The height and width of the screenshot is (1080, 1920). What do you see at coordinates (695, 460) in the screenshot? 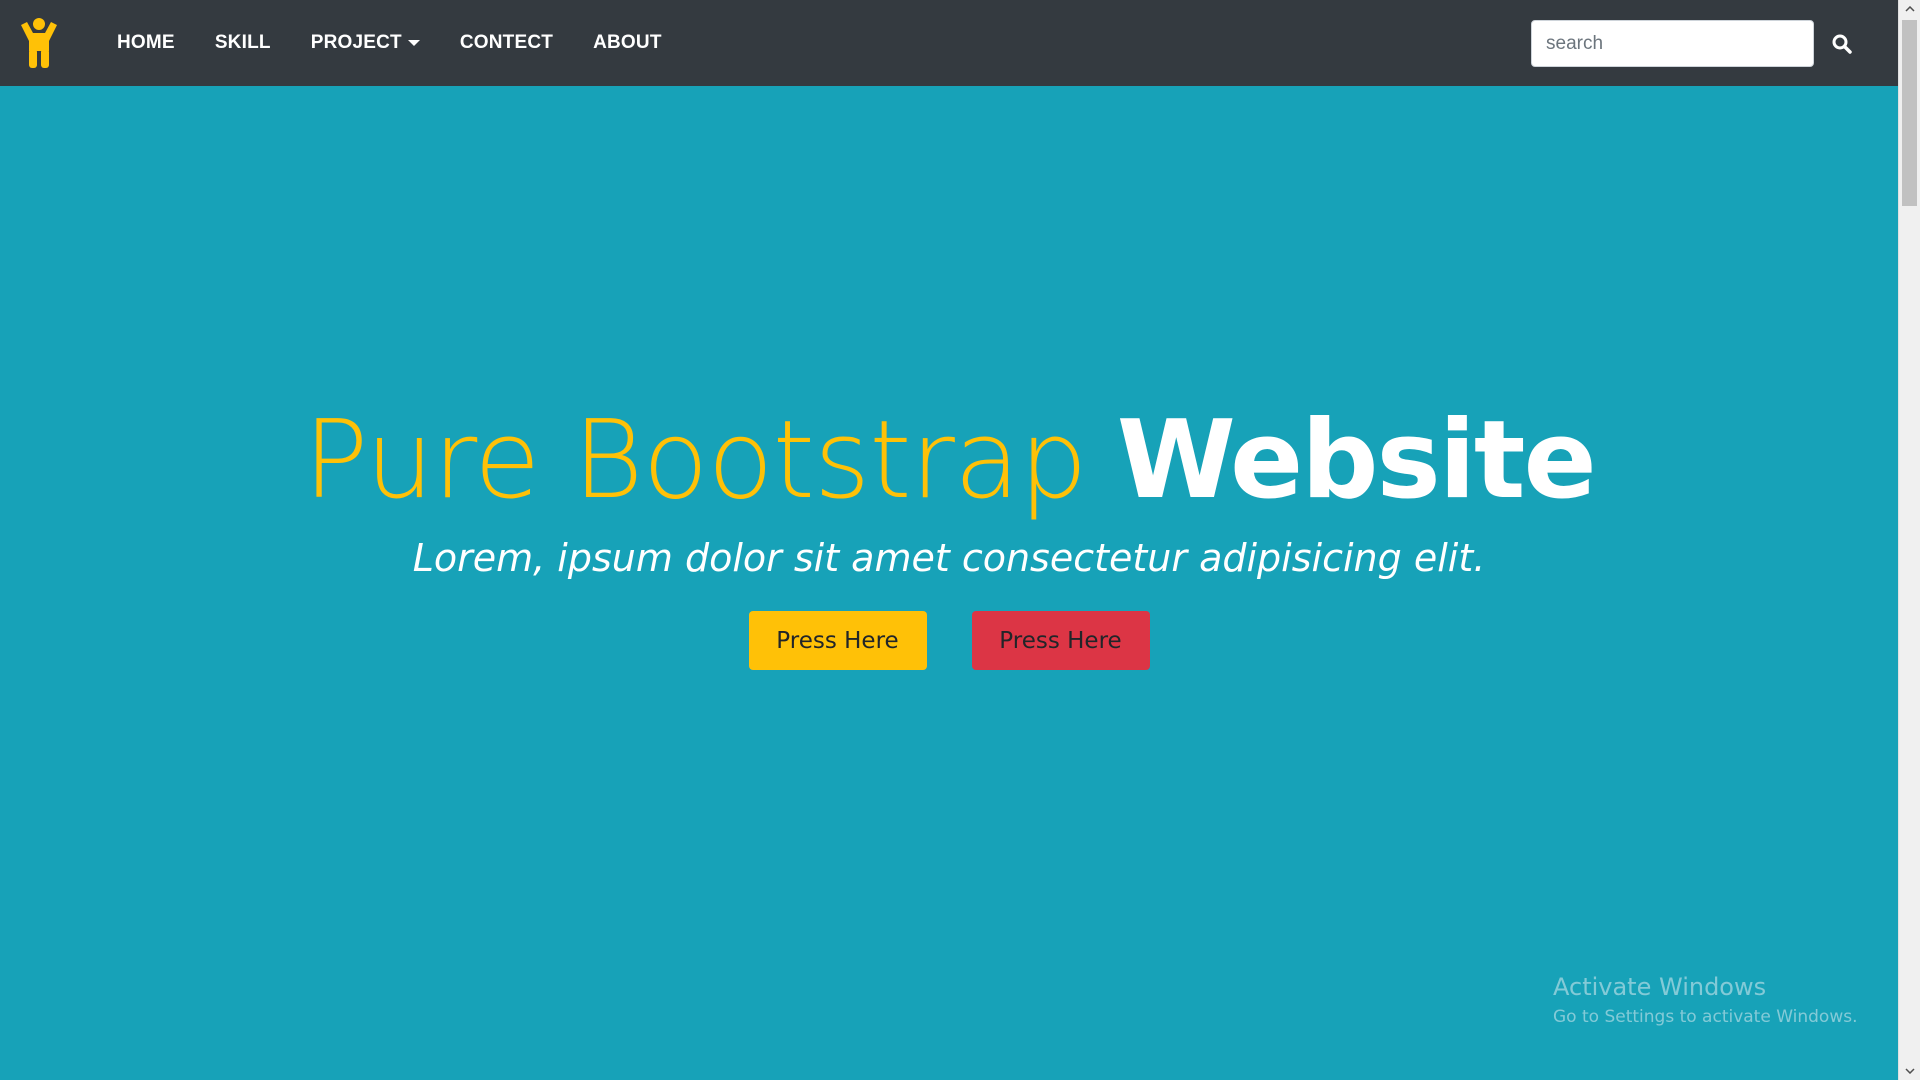
I see `hero-title-light: Pure Bootstrap` at bounding box center [695, 460].